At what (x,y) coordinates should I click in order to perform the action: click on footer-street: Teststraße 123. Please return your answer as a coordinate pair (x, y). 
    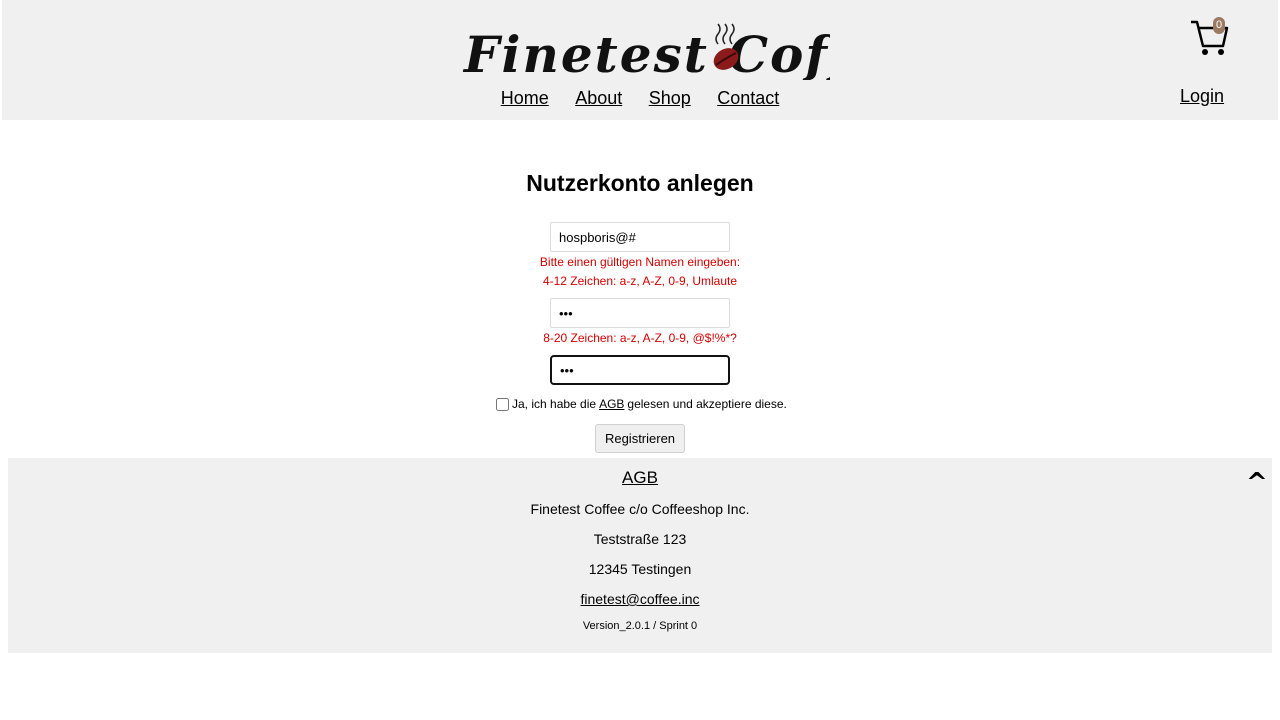
    Looking at the image, I should click on (640, 539).